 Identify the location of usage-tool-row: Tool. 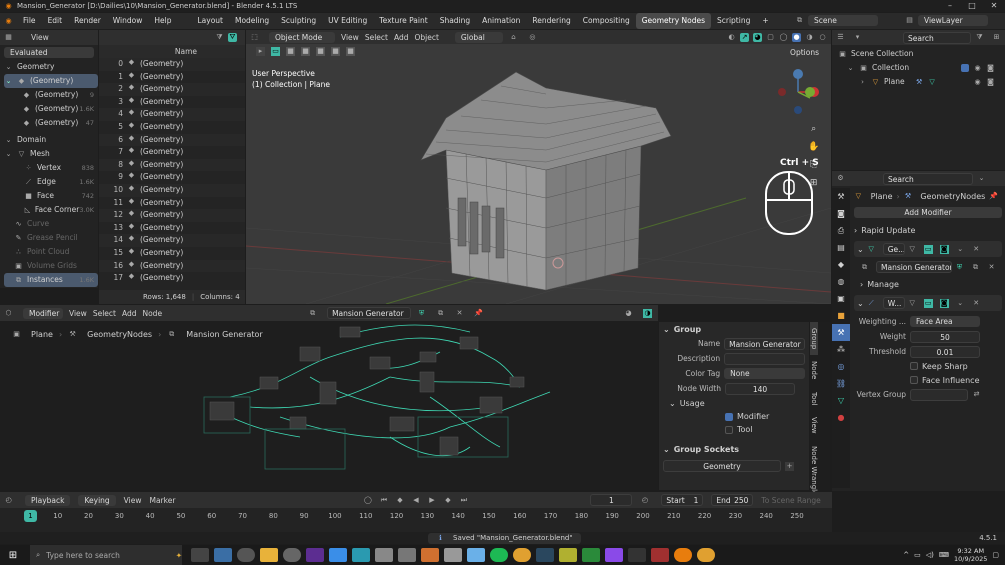
(734, 429).